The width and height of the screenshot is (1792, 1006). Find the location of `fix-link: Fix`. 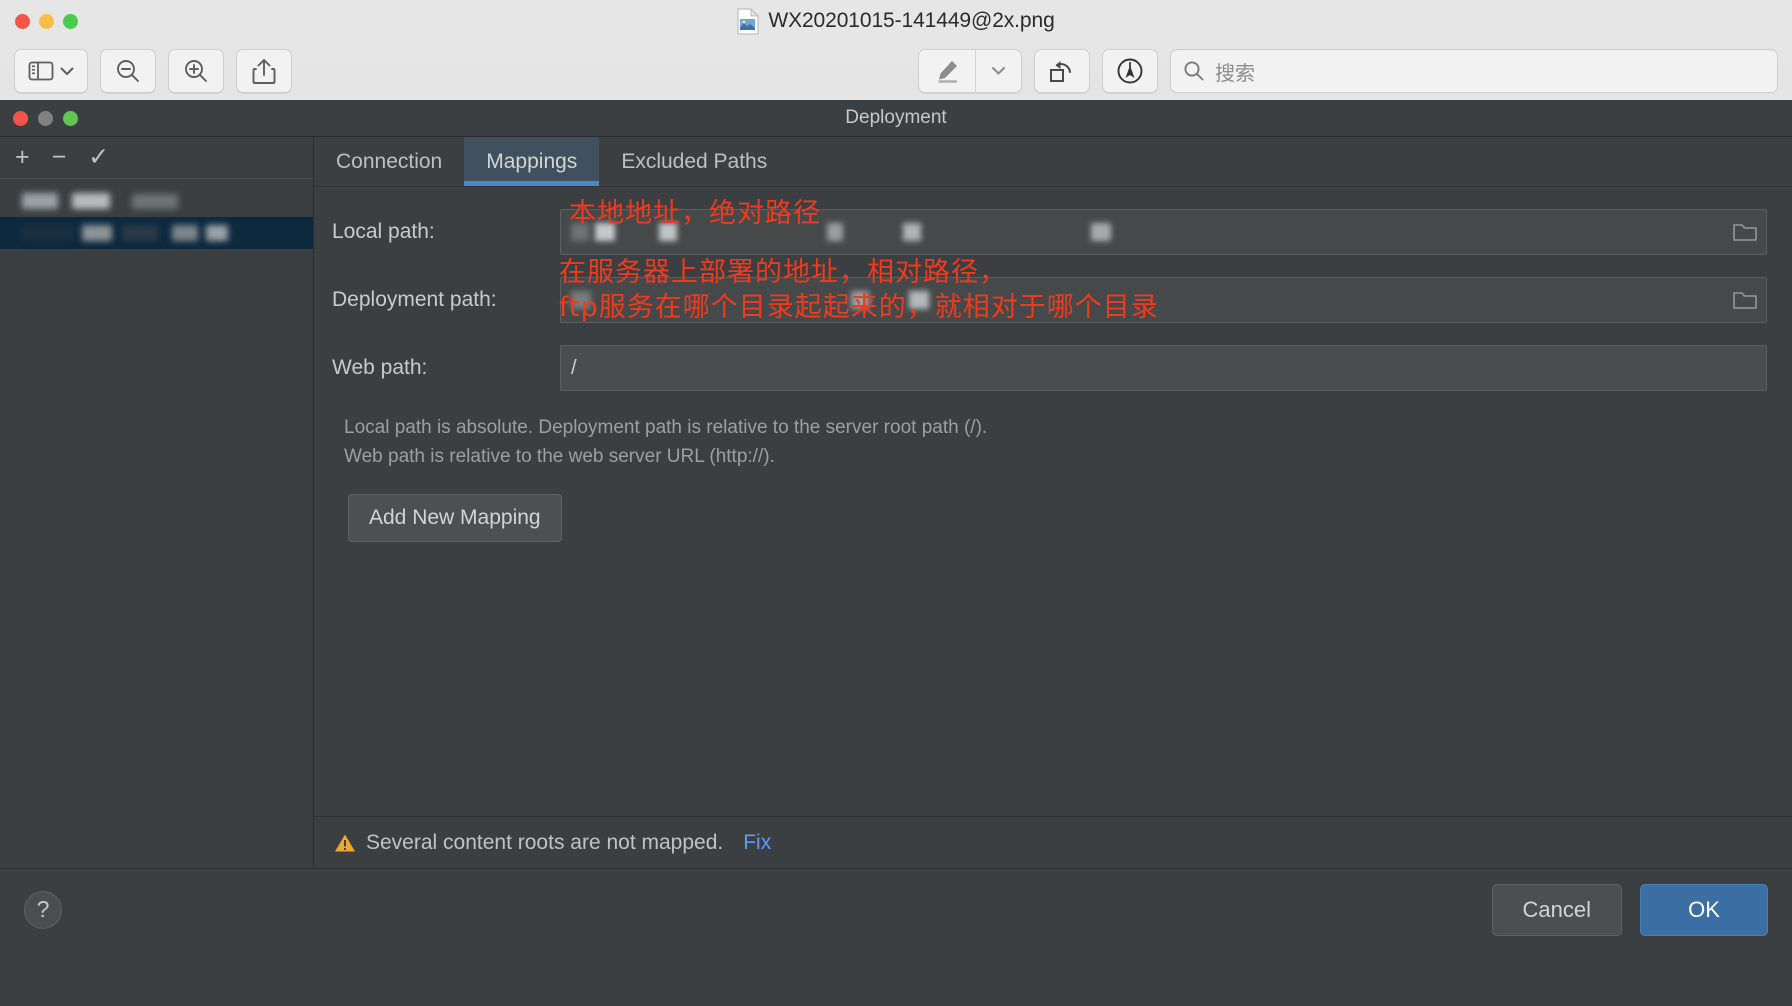

fix-link: Fix is located at coordinates (757, 843).